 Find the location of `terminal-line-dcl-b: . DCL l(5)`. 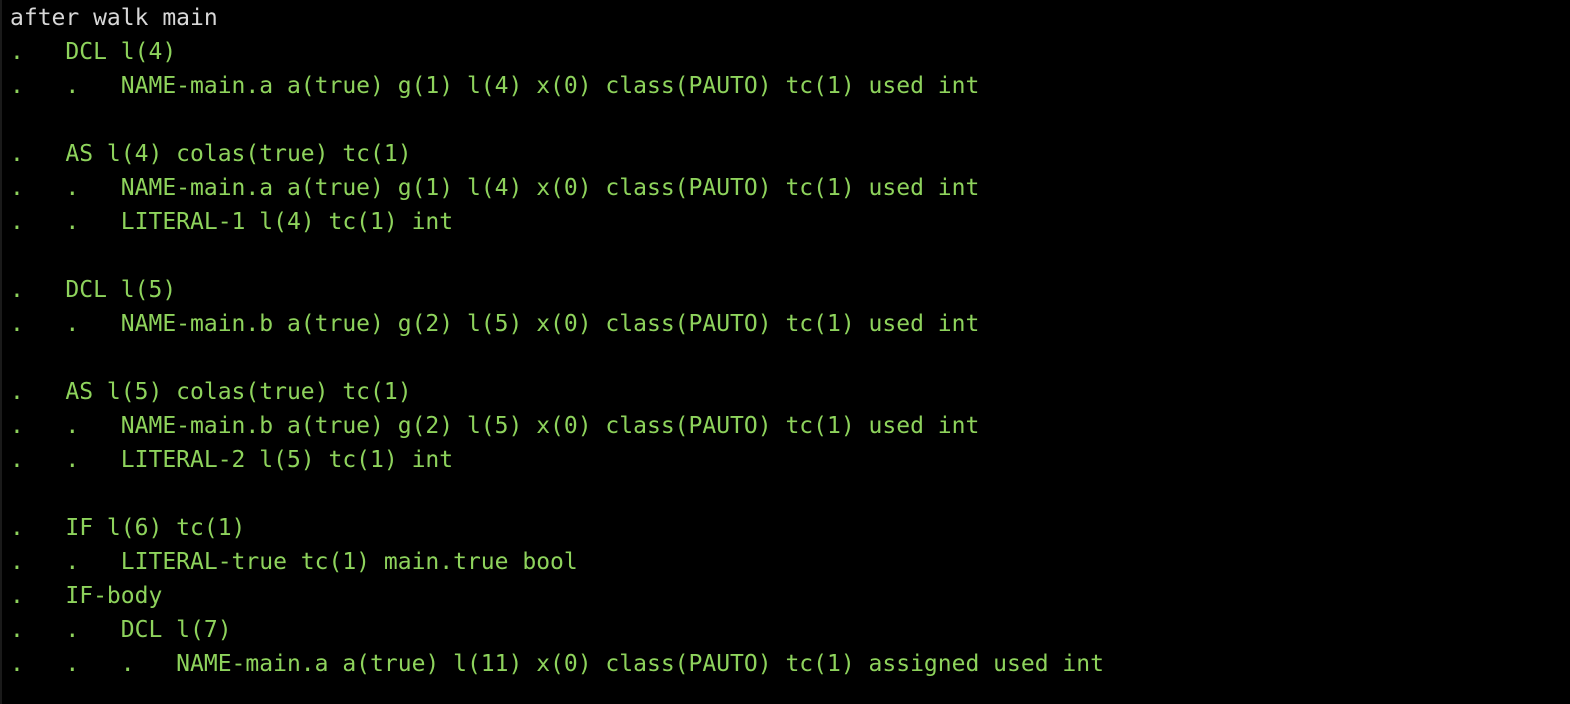

terminal-line-dcl-b: . DCL l(5) is located at coordinates (93, 290).